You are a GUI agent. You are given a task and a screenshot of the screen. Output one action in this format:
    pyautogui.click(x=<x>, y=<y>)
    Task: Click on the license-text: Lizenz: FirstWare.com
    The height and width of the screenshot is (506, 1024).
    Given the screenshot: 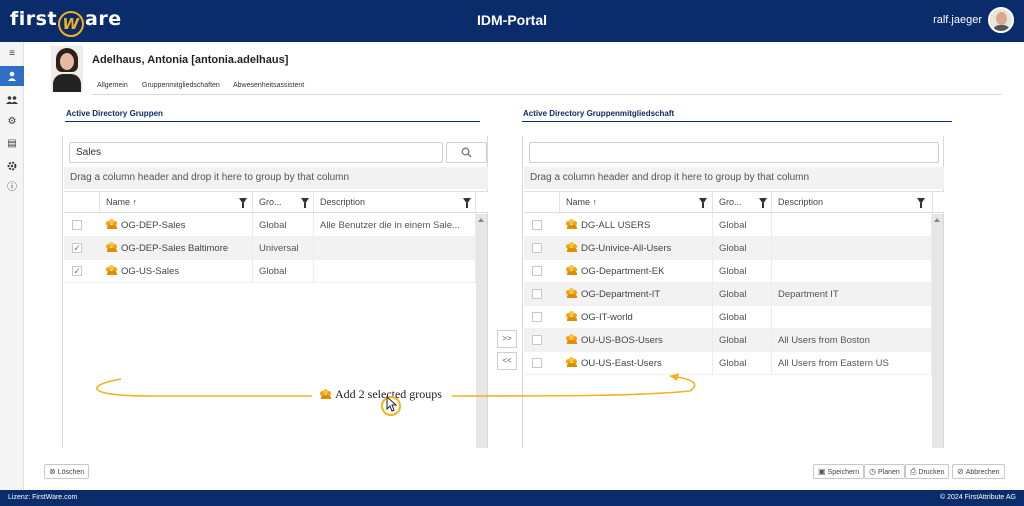 What is the action you would take?
    pyautogui.click(x=43, y=497)
    